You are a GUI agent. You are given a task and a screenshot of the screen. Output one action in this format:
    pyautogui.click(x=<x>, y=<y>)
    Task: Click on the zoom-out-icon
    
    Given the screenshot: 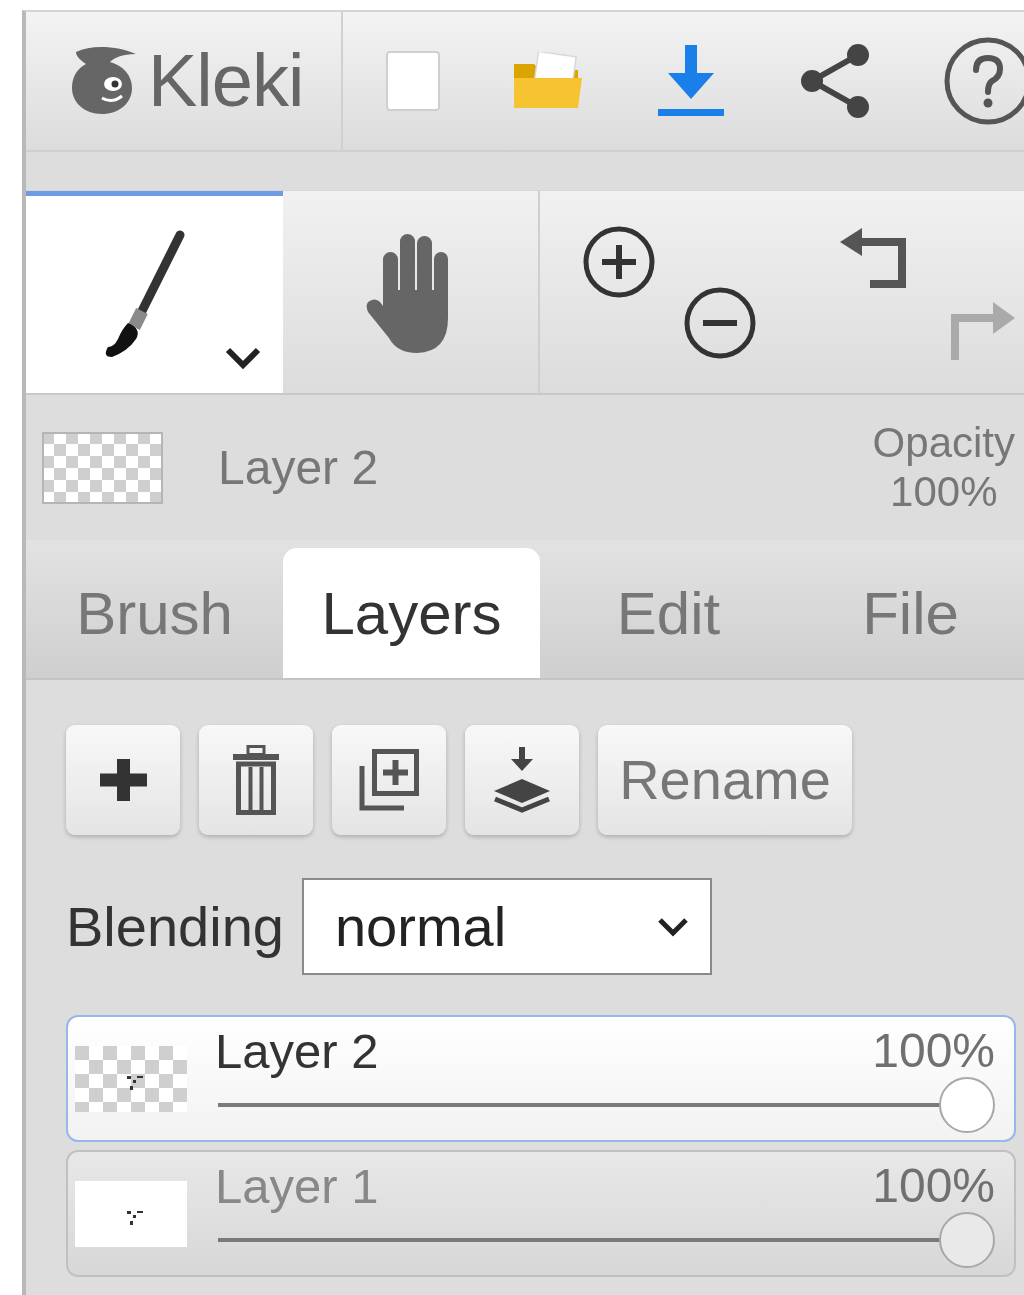 What is the action you would take?
    pyautogui.click(x=720, y=323)
    